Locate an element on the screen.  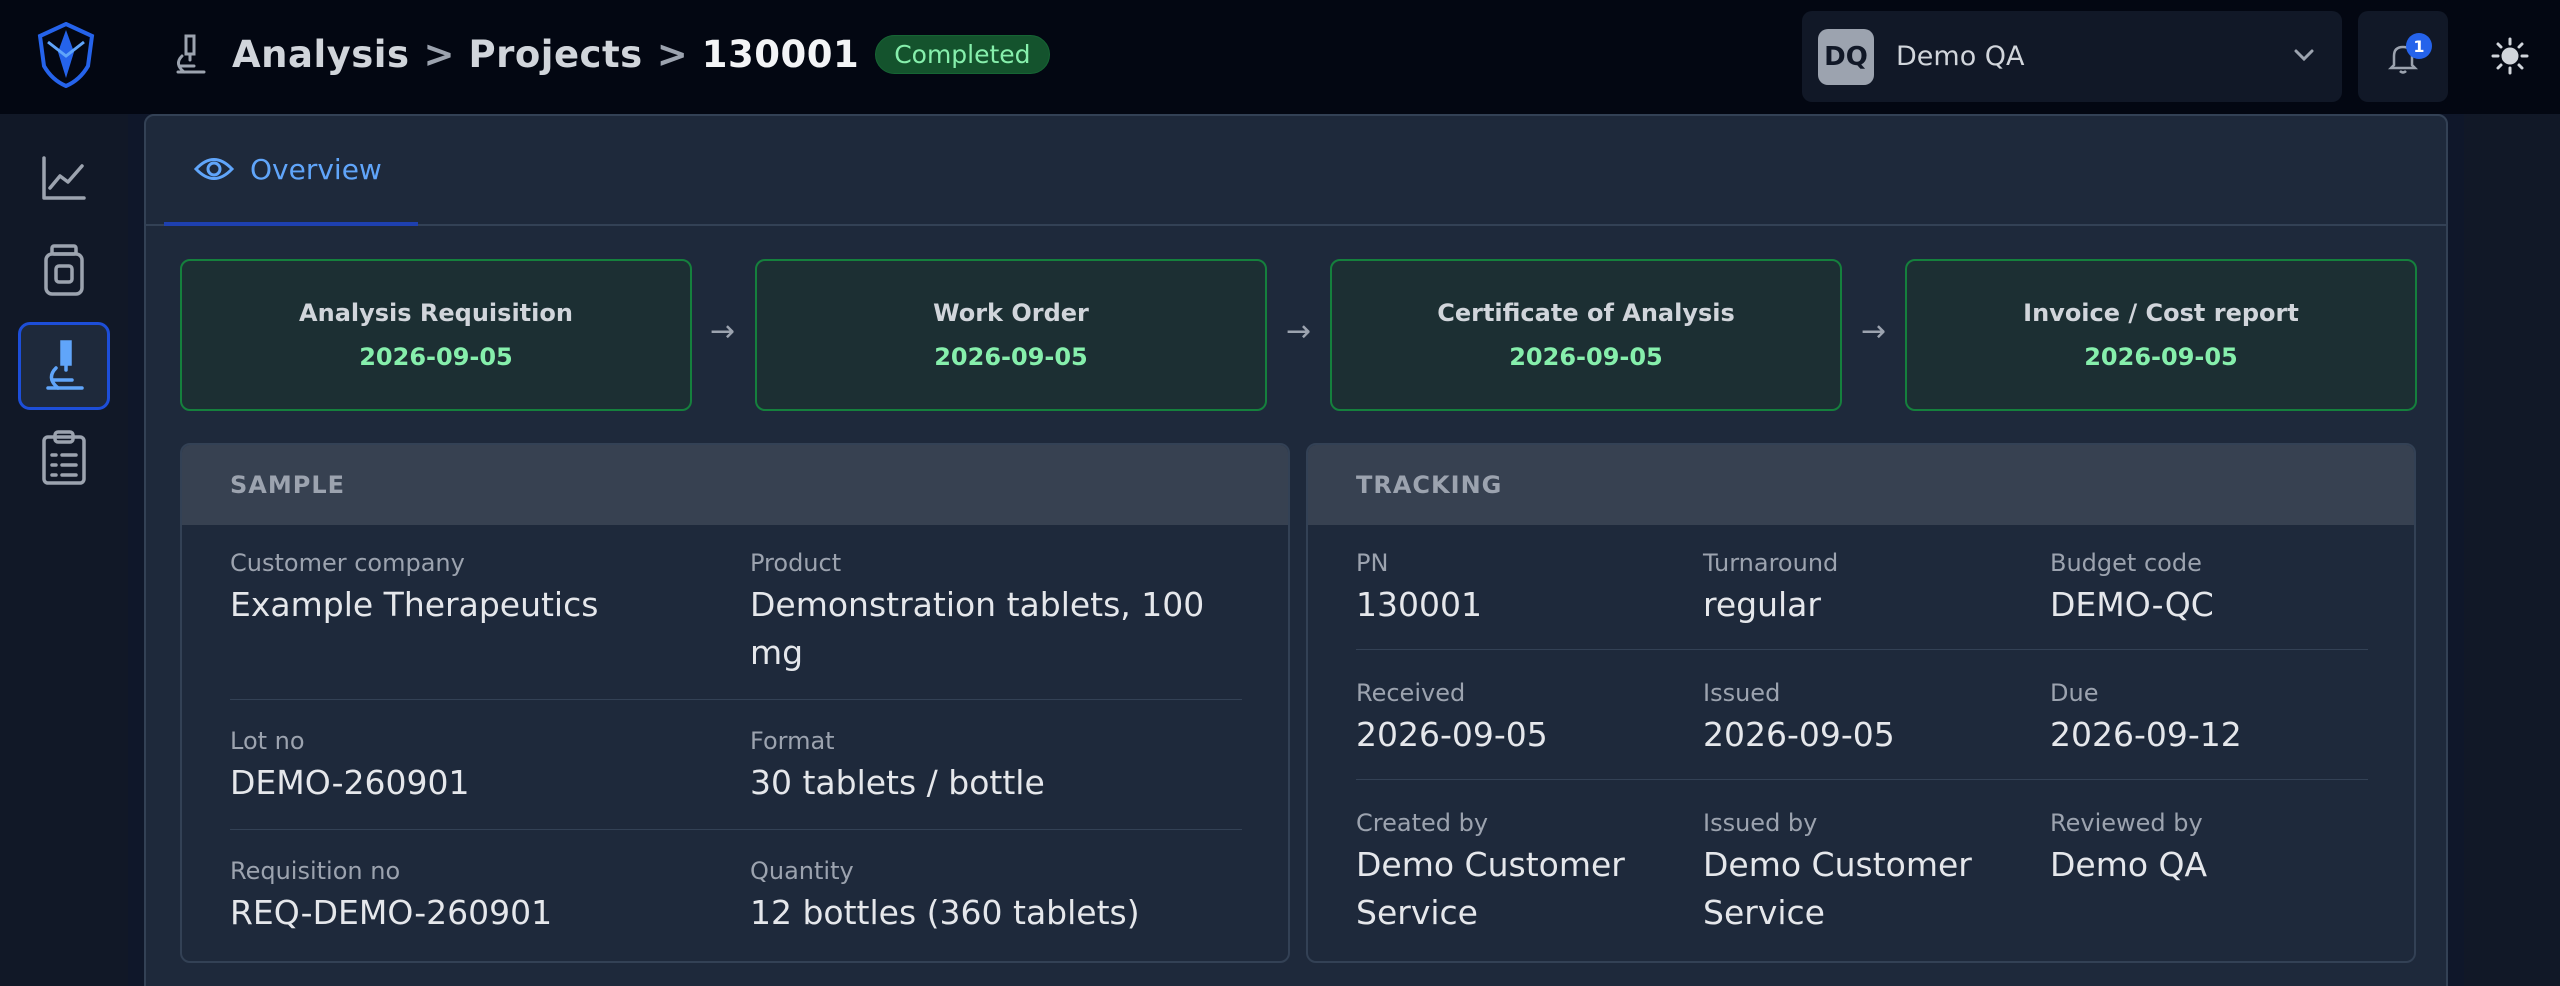
step-title: Certificate of Analysis is located at coordinates (1586, 313).